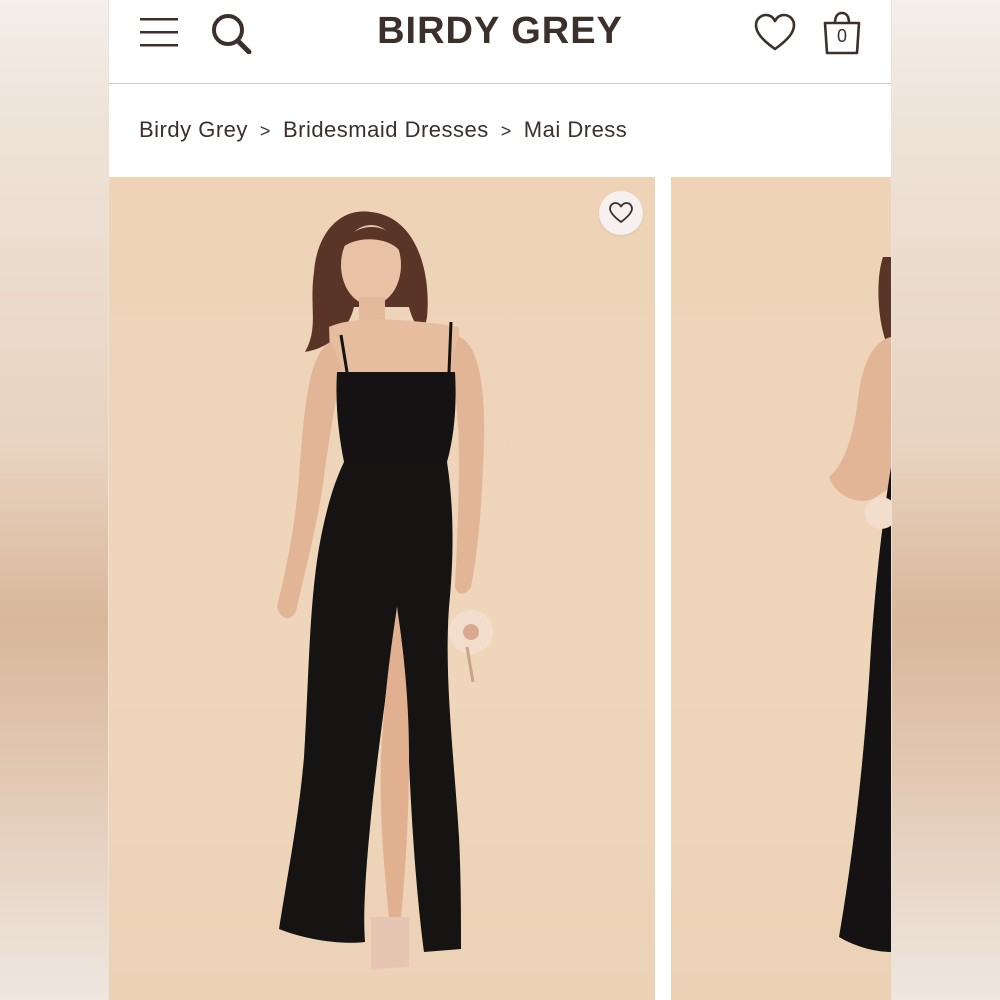 This screenshot has width=1000, height=1000. I want to click on blurred-backdrop-right, so click(946, 500).